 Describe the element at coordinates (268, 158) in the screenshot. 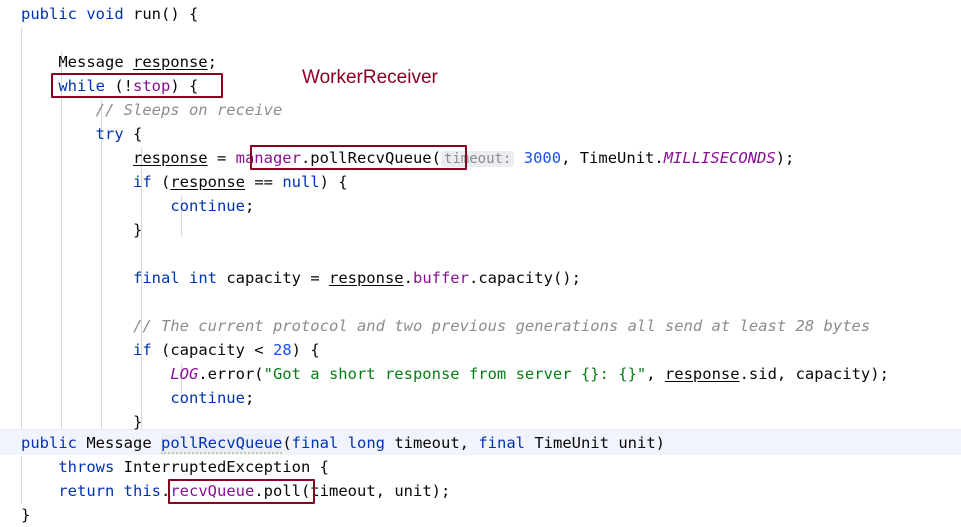

I see `code-token: manager` at that location.